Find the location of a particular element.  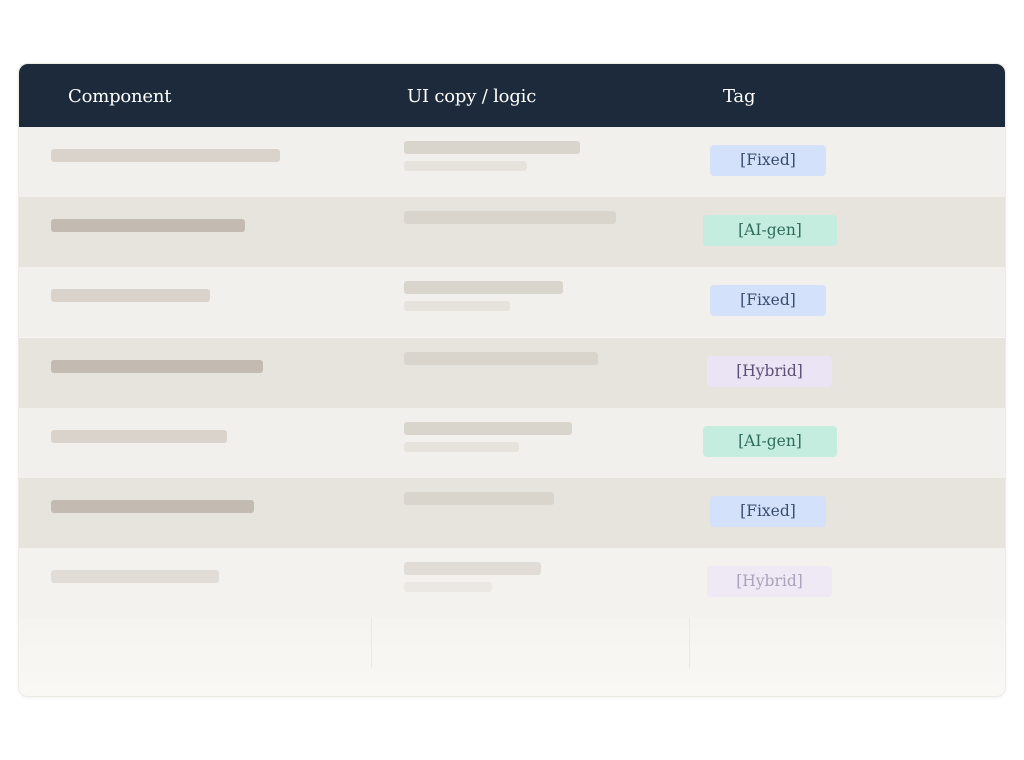

column-header-ui-copy: UI copy / logic is located at coordinates (472, 96).